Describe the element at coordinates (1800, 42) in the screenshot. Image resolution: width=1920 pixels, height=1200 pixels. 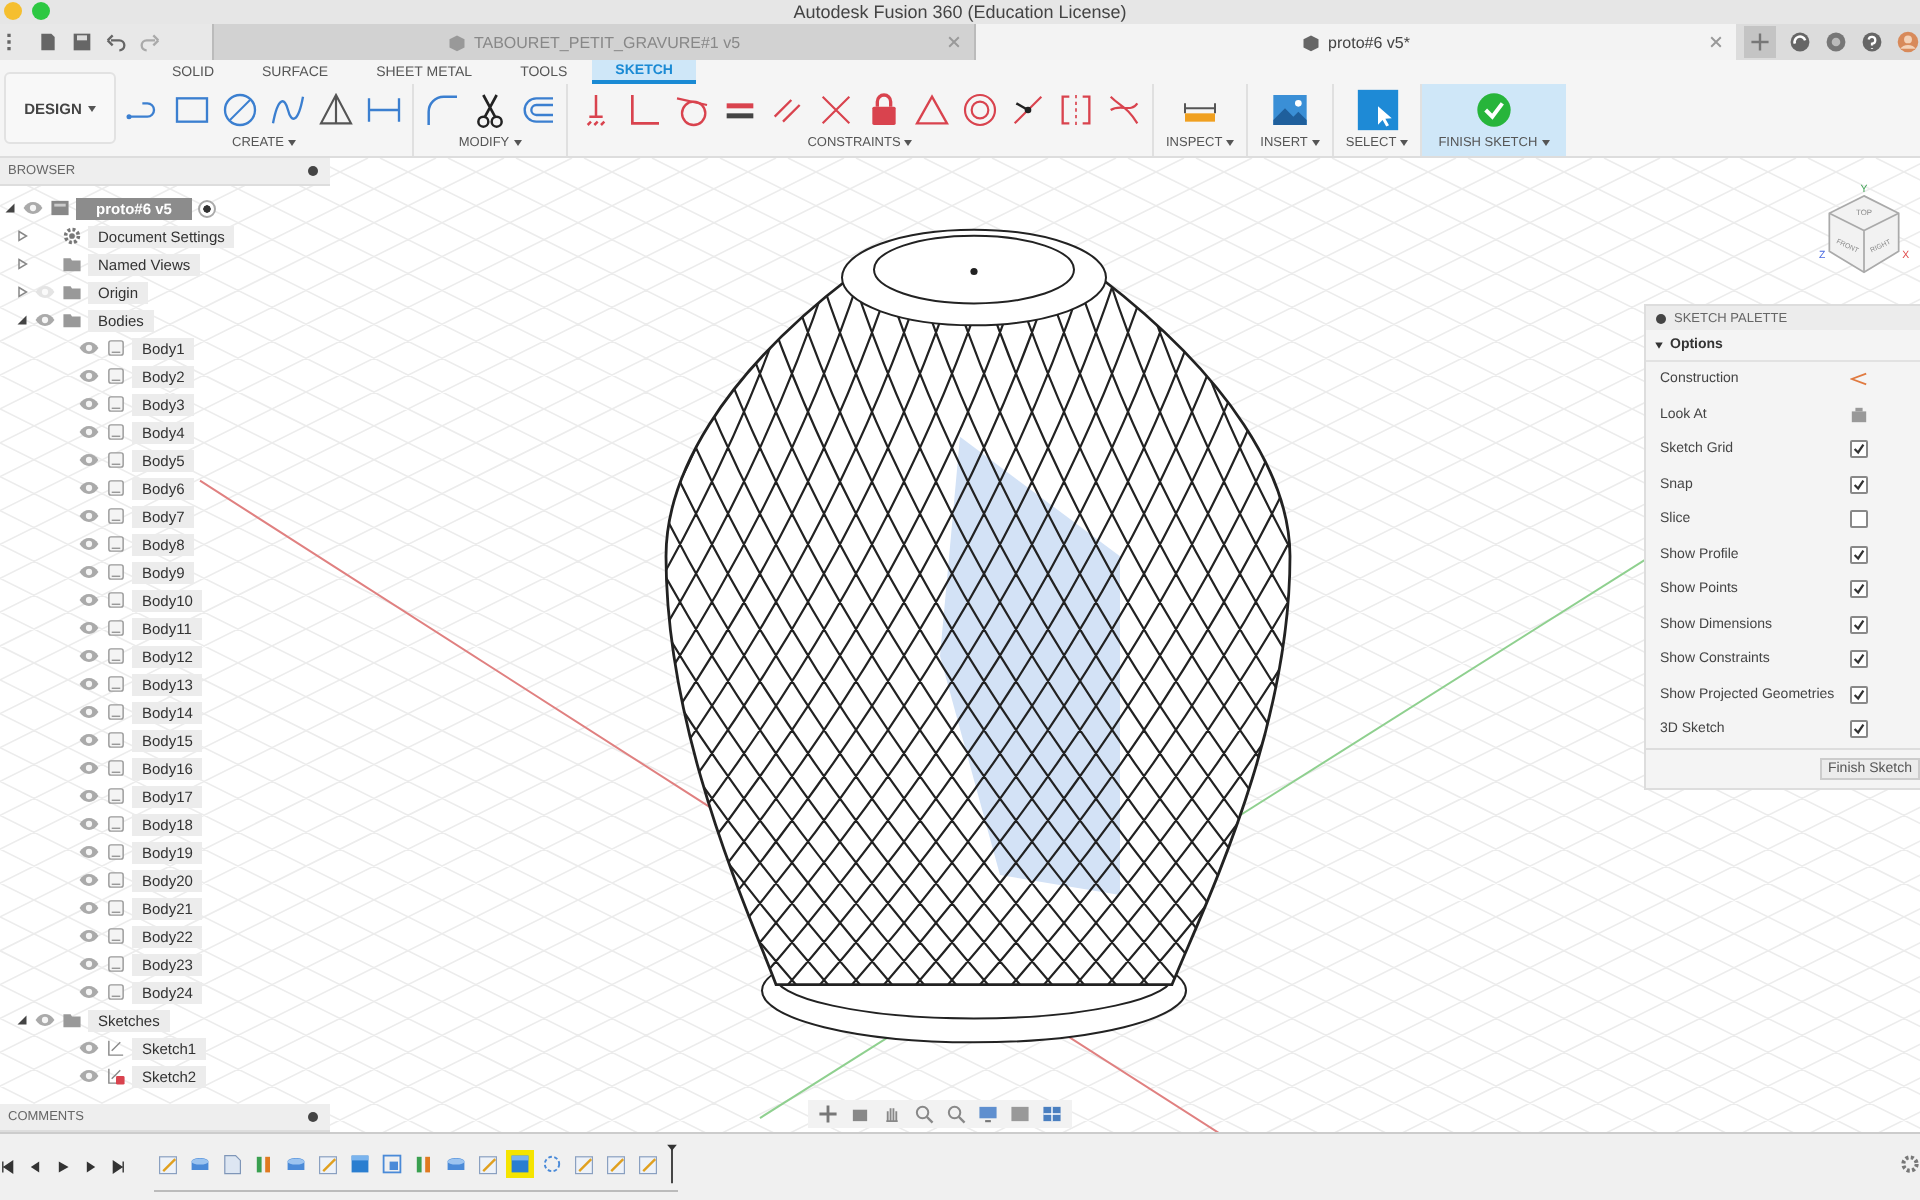
I see `job-status-icon` at that location.